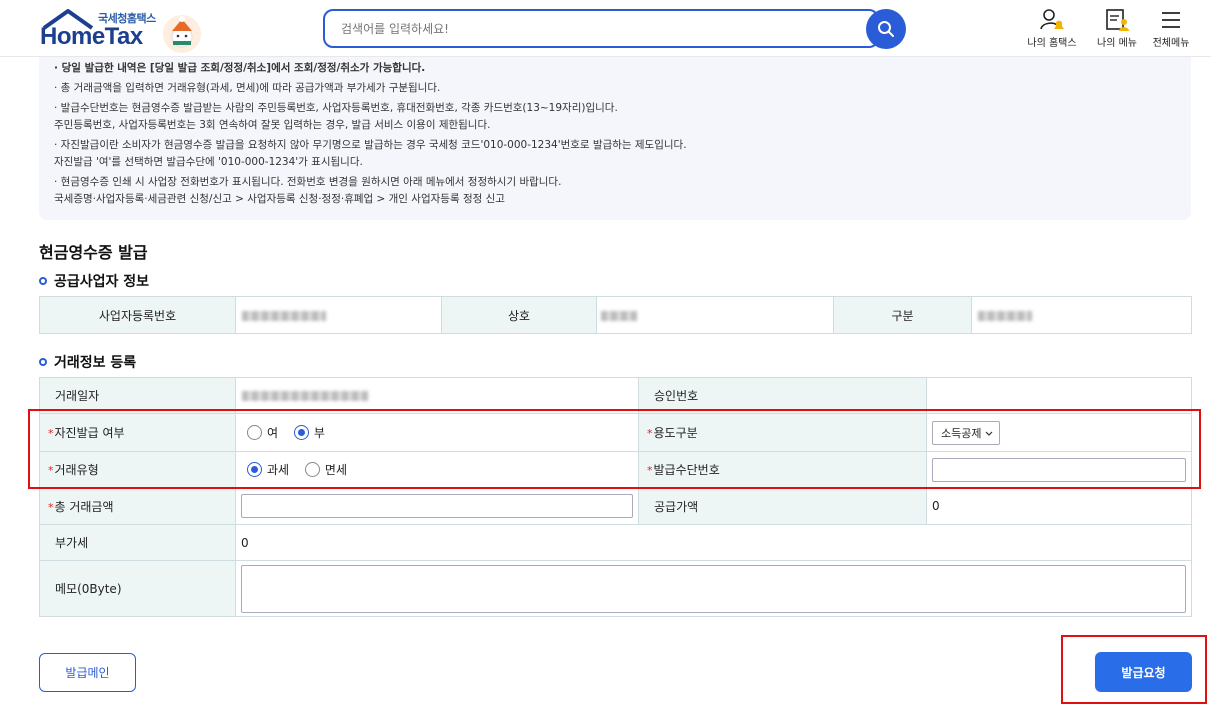 This screenshot has height=717, width=1211. I want to click on trade-section-title: 거래정보 등록, so click(87, 362).